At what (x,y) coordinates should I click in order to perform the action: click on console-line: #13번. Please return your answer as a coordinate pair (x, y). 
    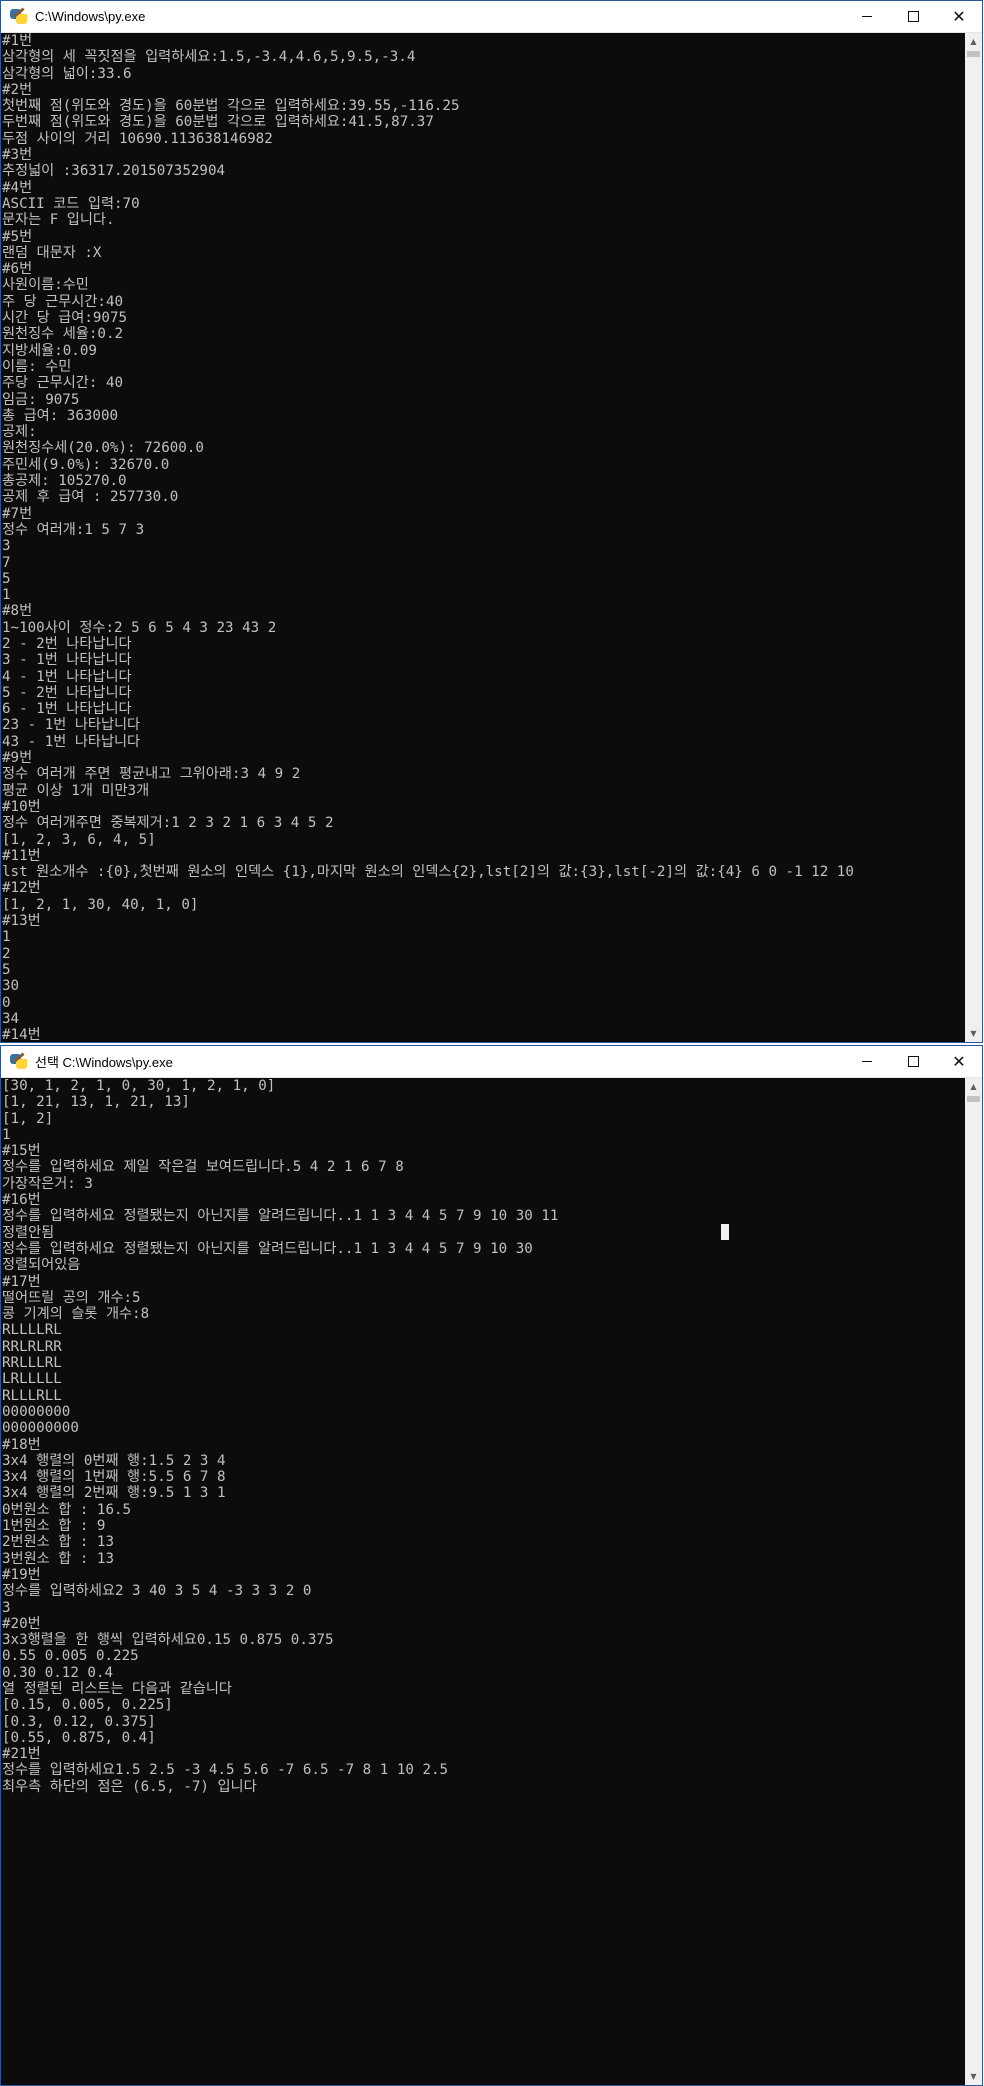
    Looking at the image, I should click on (21, 921).